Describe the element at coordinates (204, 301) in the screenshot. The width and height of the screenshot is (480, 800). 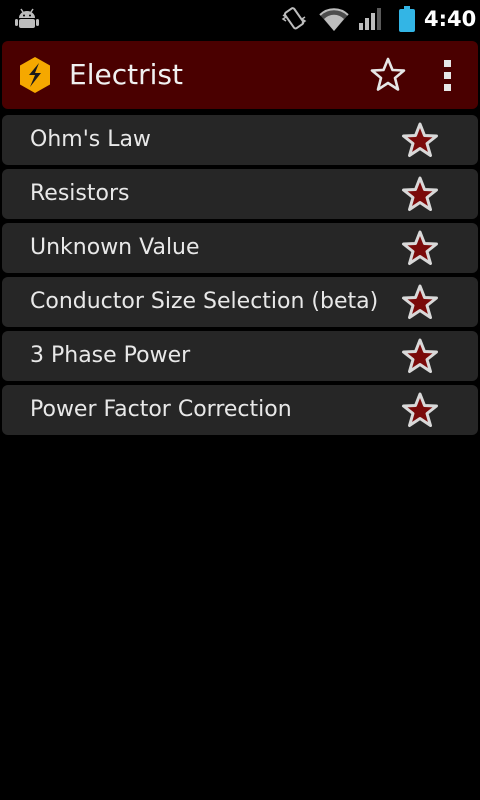
I see `list-item-label: Conductor Size Selection (beta)` at that location.